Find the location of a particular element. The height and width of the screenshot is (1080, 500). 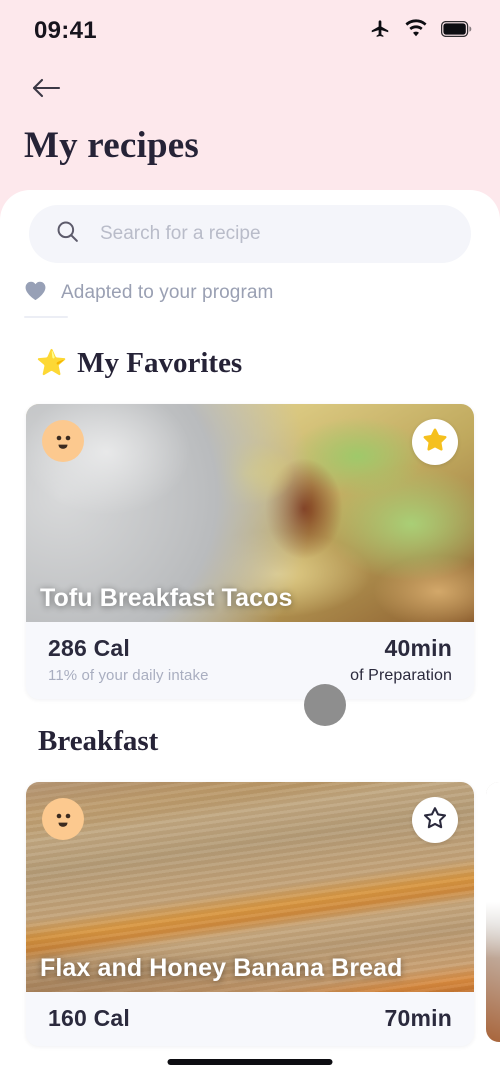

status-icon-group is located at coordinates (420, 31).